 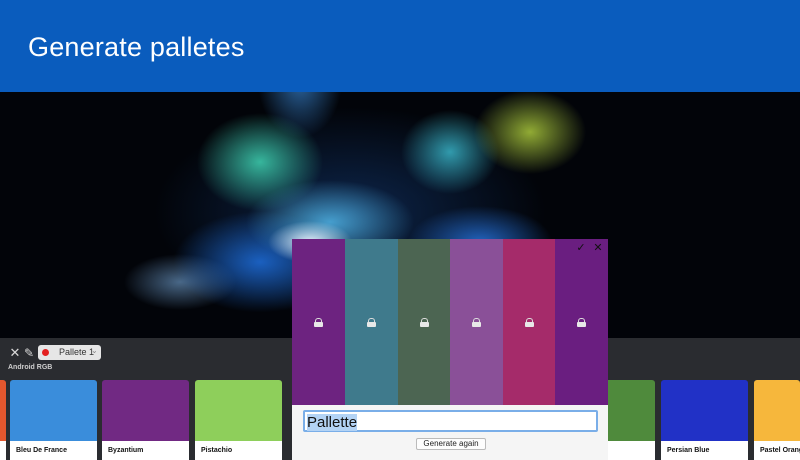 I want to click on color-tile: Bleu De France, so click(x=53, y=420).